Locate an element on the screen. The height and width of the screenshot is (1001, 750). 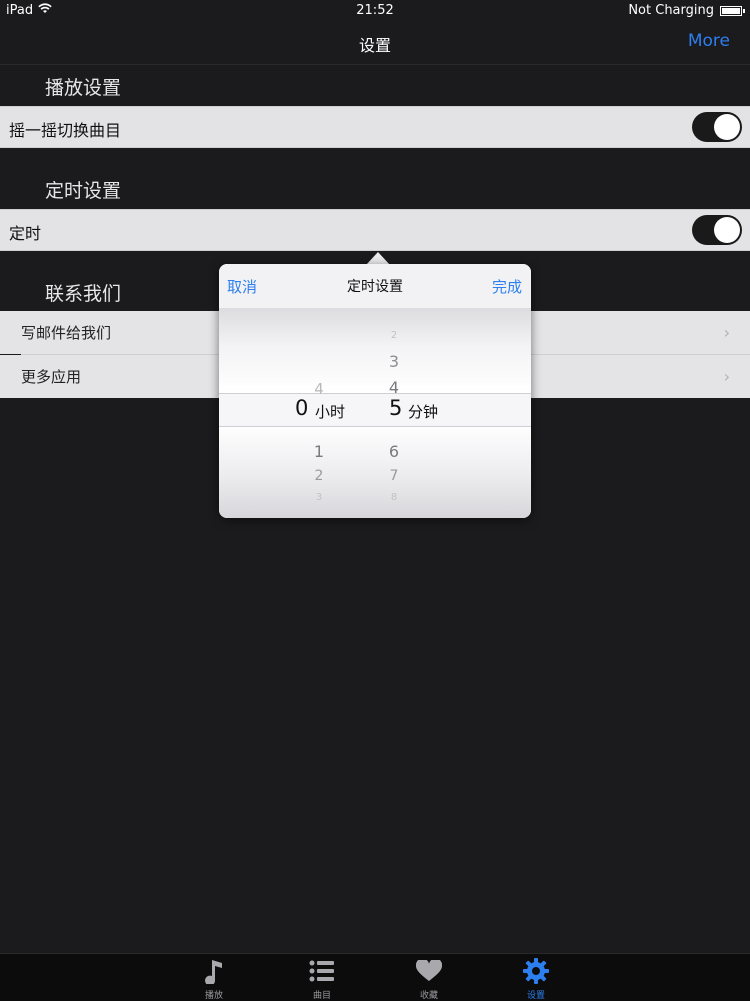
tab-tracks-label: 曲目 is located at coordinates (321, 996).